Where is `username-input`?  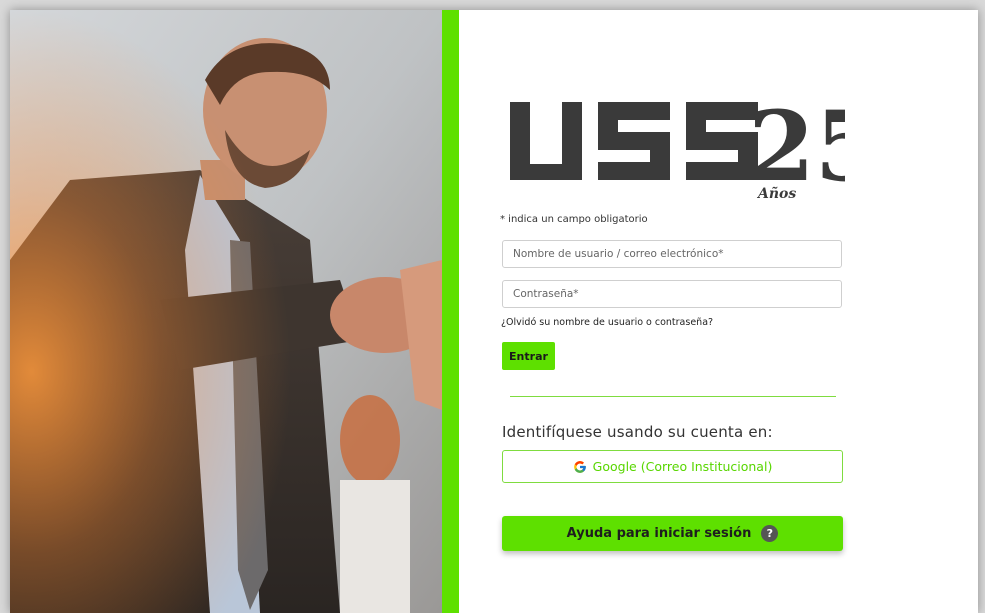
username-input is located at coordinates (672, 254).